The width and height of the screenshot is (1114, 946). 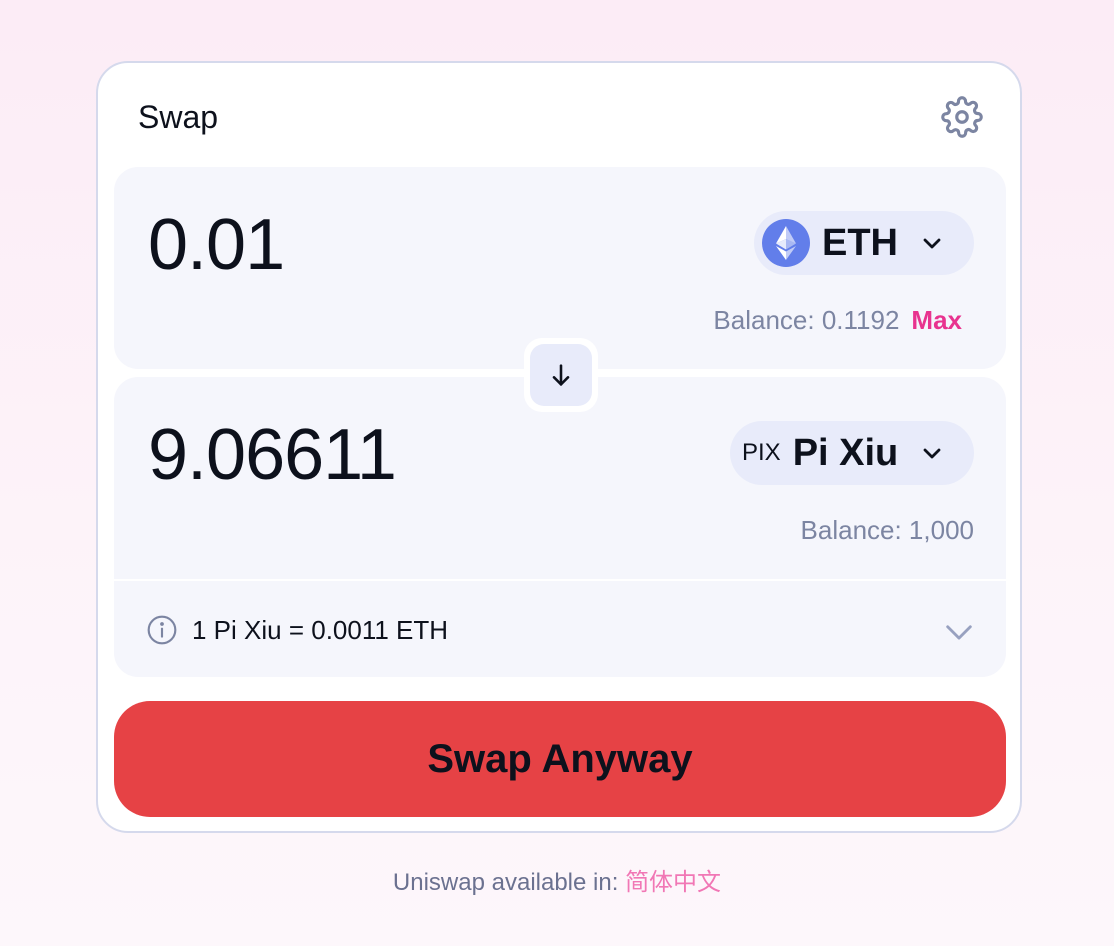 I want to click on language-link: 简体中文, so click(x=673, y=882).